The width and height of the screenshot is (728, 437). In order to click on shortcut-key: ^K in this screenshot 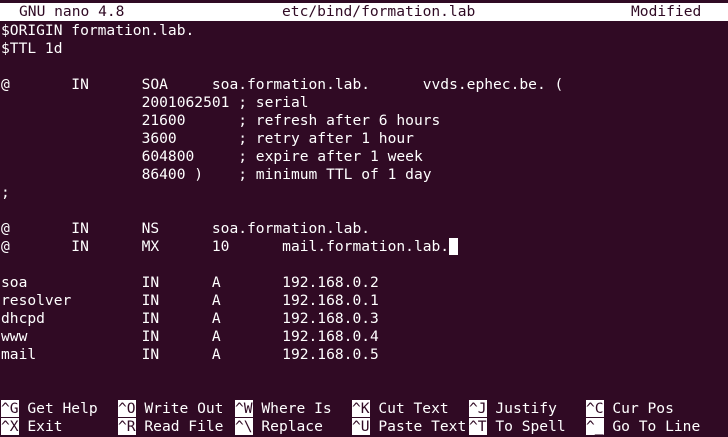, I will do `click(361, 408)`.